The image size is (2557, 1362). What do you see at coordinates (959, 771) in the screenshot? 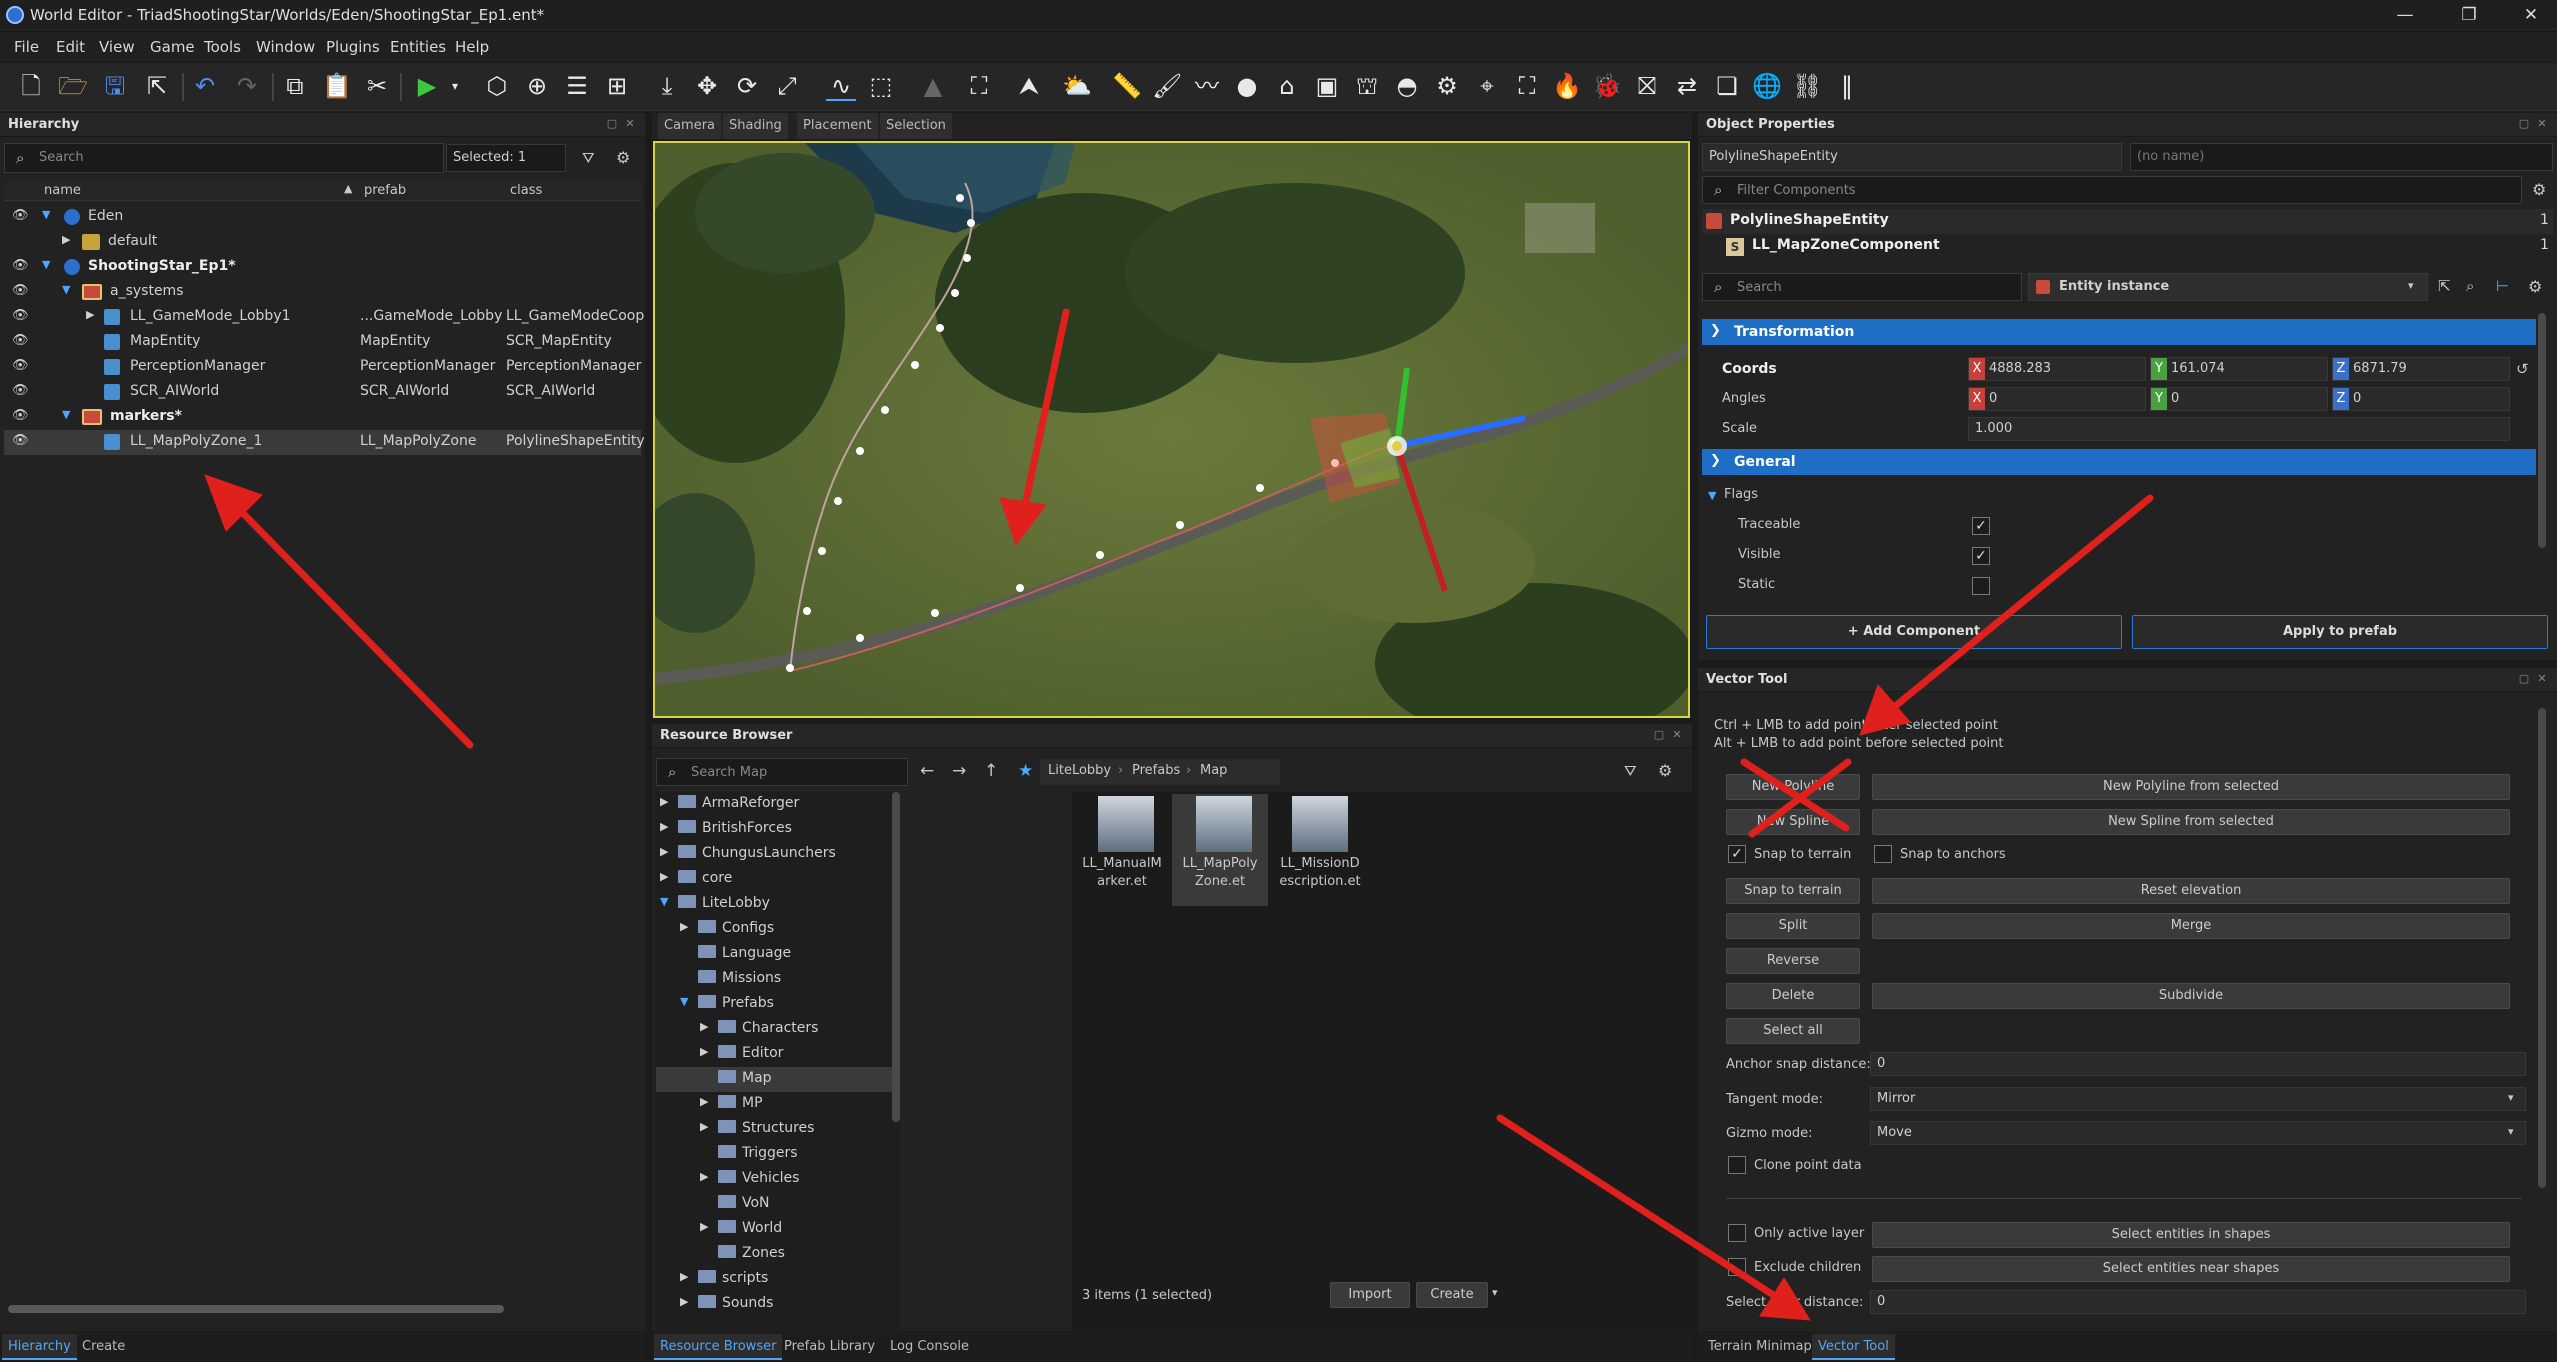
I see `forward-arrow-icon: →` at bounding box center [959, 771].